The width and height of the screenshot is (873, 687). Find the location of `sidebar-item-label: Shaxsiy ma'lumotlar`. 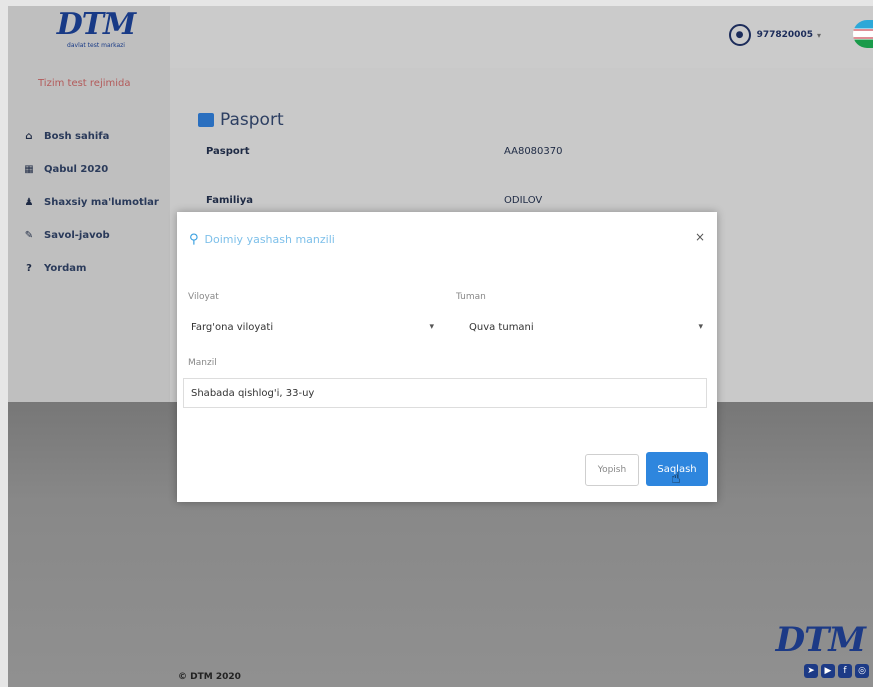

sidebar-item-label: Shaxsiy ma'lumotlar is located at coordinates (101, 202).